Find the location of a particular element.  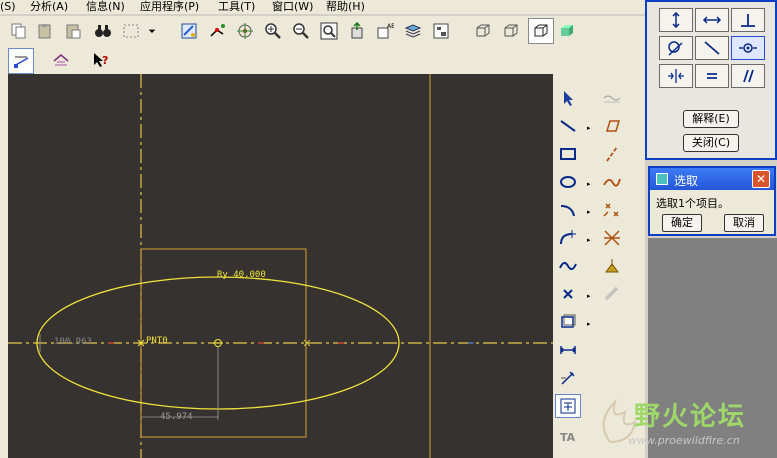

reorient-icon is located at coordinates (357, 31).